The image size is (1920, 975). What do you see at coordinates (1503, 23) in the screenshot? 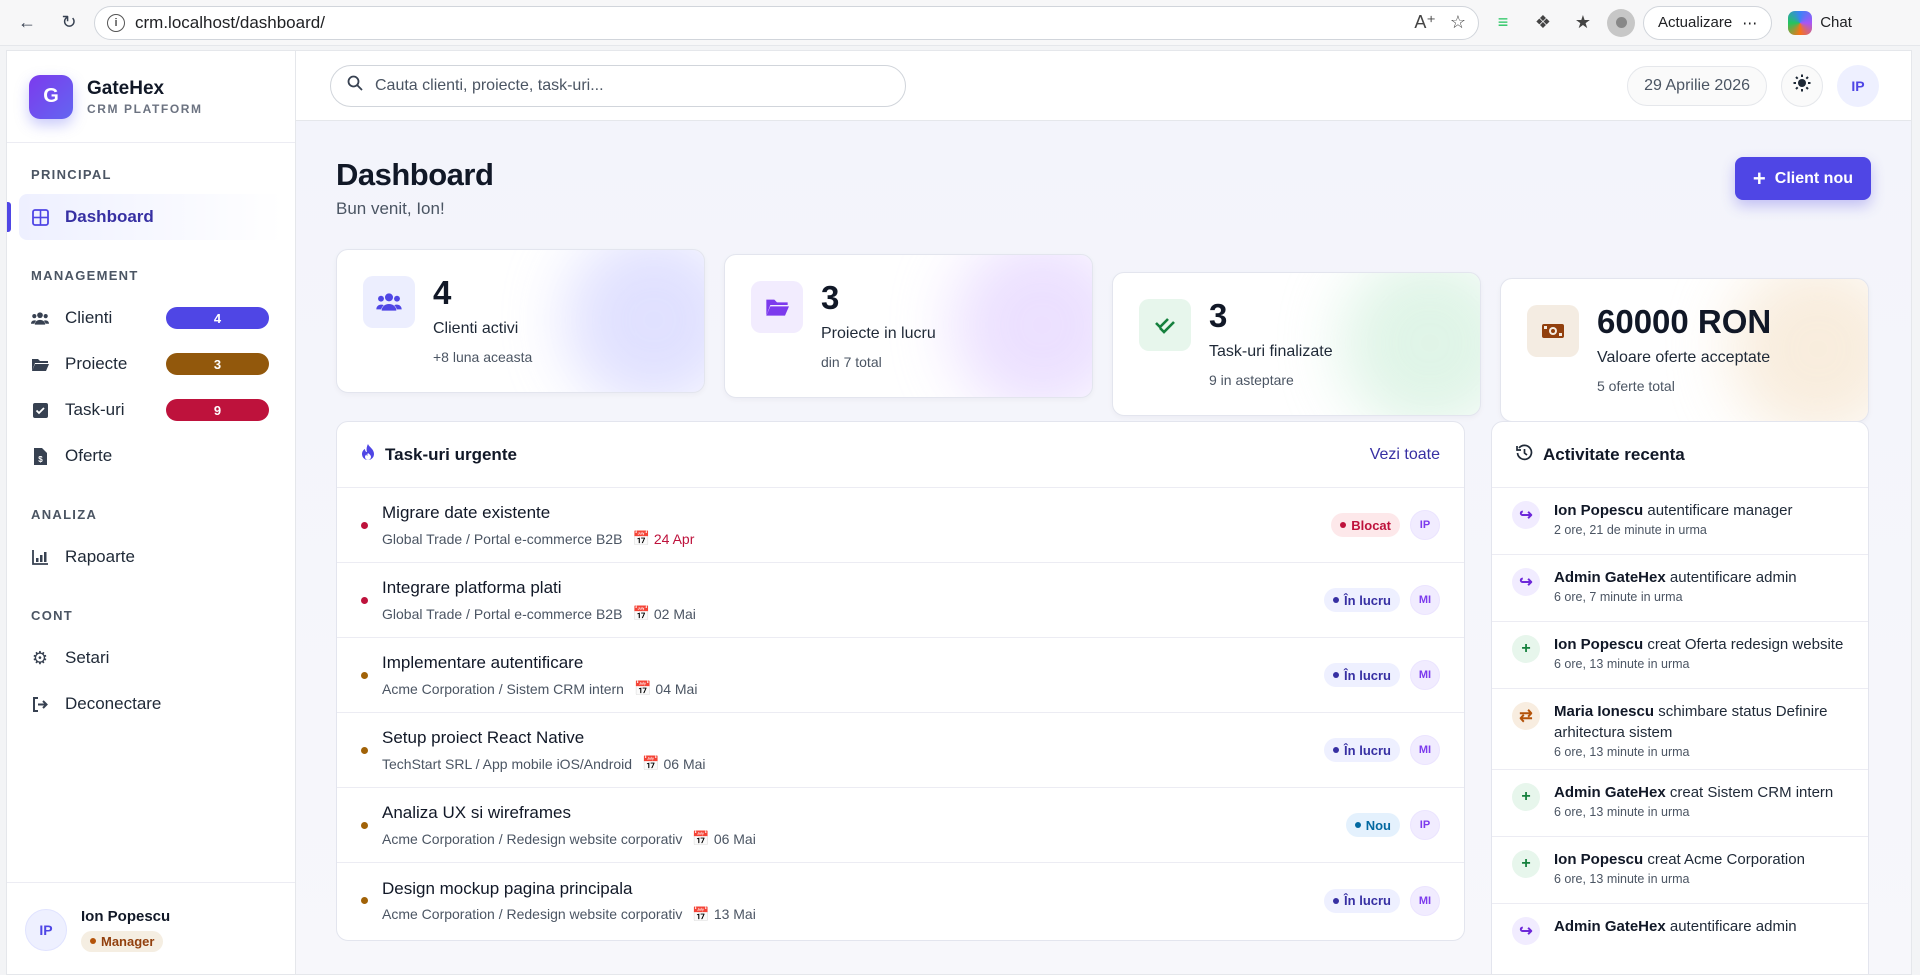
I see `extension-icon: ≡` at bounding box center [1503, 23].